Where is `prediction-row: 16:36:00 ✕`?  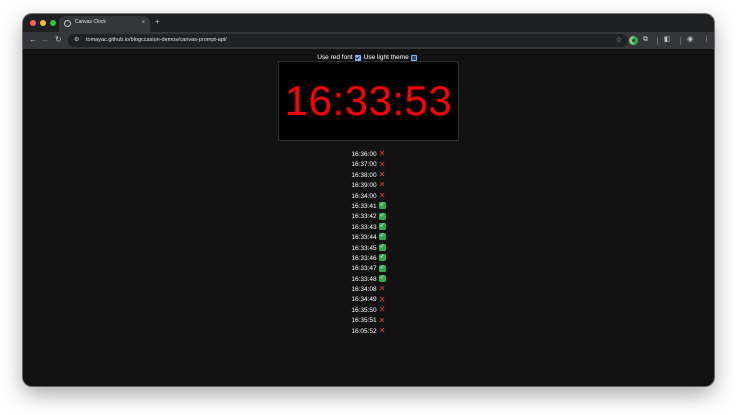 prediction-row: 16:36:00 ✕ is located at coordinates (368, 155).